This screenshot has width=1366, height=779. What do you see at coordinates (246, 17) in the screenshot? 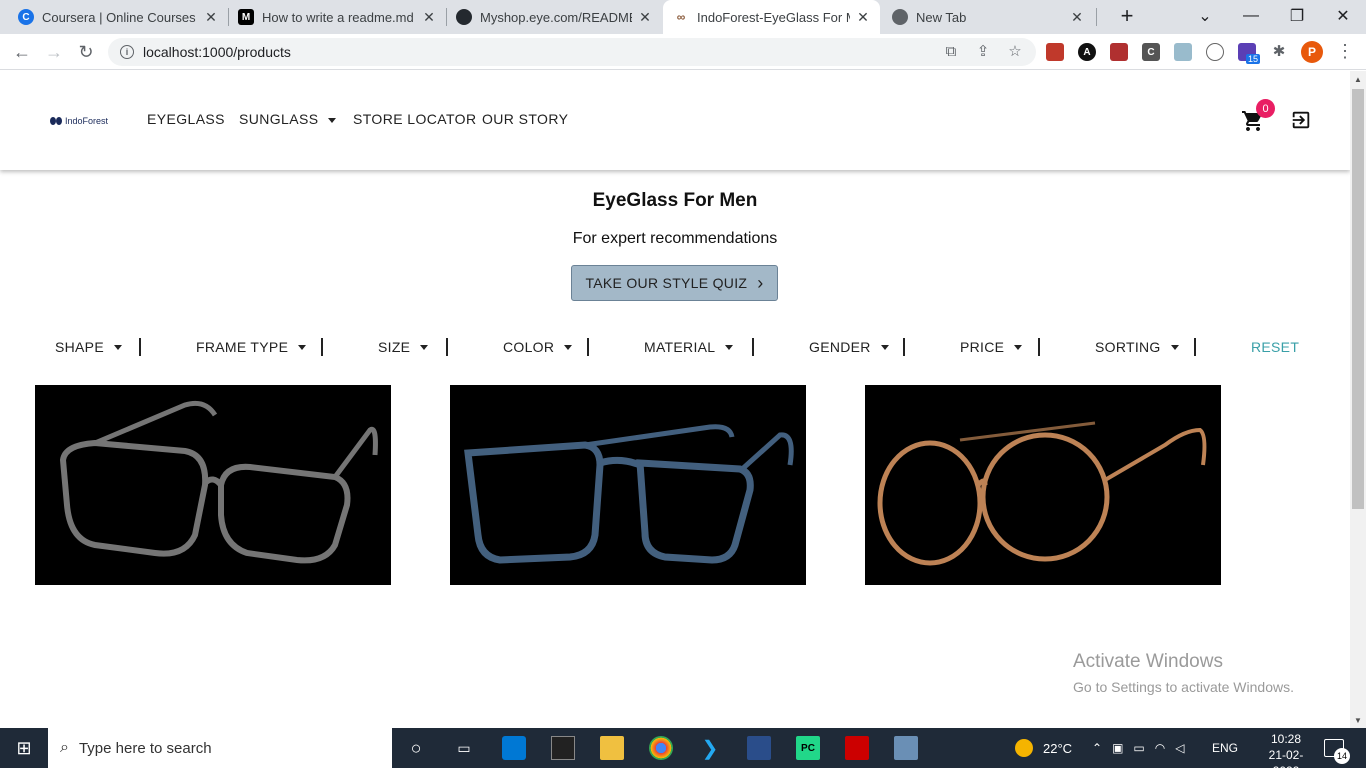
I see `medium-favicon-icon: M` at bounding box center [246, 17].